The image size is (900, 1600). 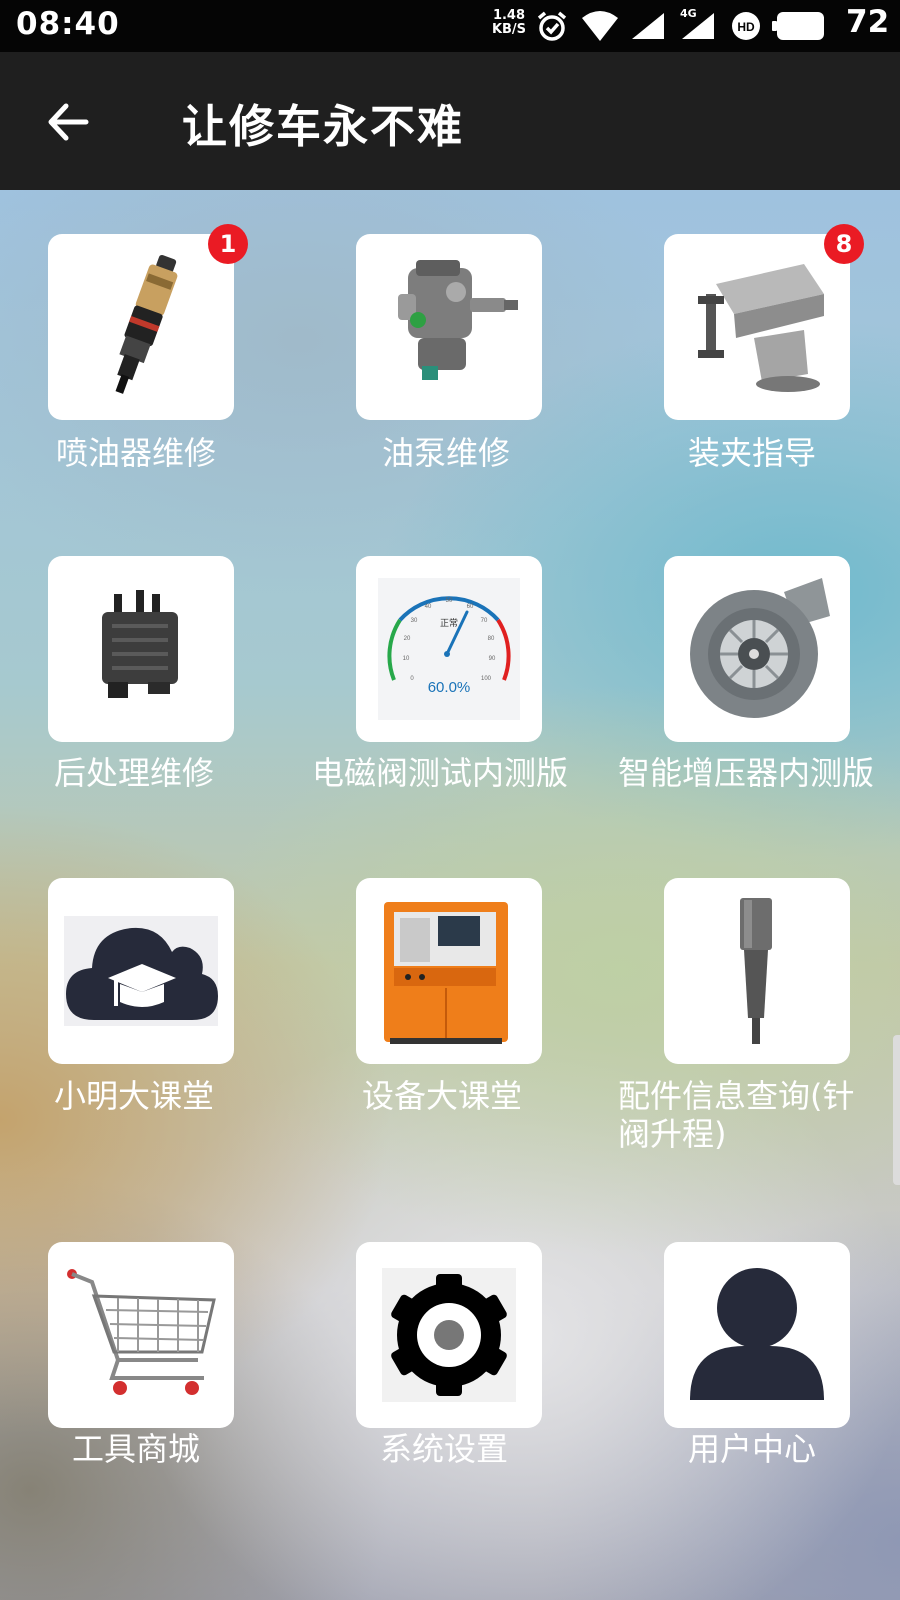 What do you see at coordinates (228, 244) in the screenshot?
I see `notification-badge: 1` at bounding box center [228, 244].